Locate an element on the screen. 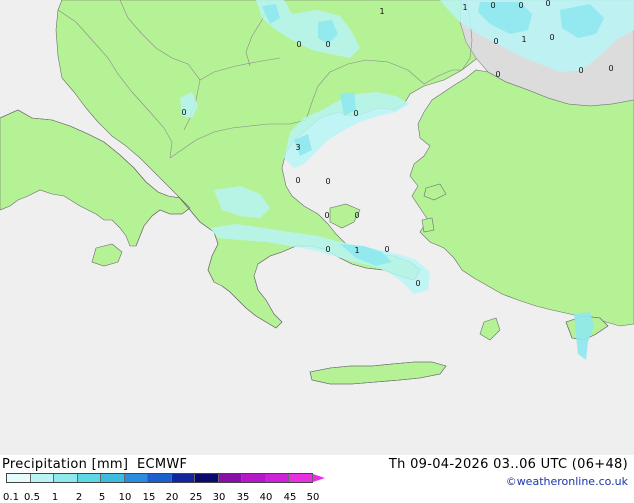 The image size is (634, 503). scale-label: 0.1 is located at coordinates (11, 497).